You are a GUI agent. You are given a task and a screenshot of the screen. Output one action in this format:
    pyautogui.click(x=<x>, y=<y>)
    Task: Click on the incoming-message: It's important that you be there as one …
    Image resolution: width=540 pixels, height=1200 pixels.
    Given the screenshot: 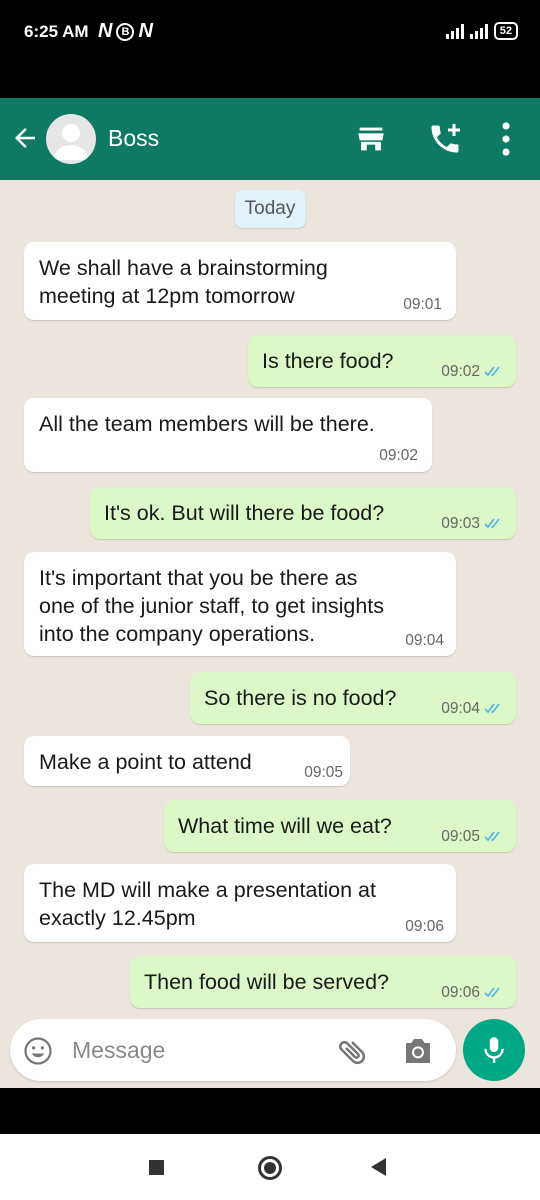 What is the action you would take?
    pyautogui.click(x=240, y=604)
    